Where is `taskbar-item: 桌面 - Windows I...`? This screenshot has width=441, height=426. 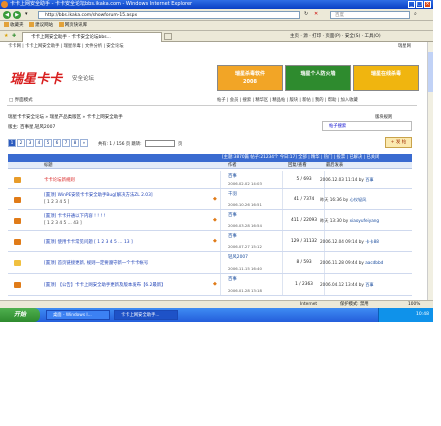
taskbar-item: 桌面 - Windows I... is located at coordinates (78, 315).